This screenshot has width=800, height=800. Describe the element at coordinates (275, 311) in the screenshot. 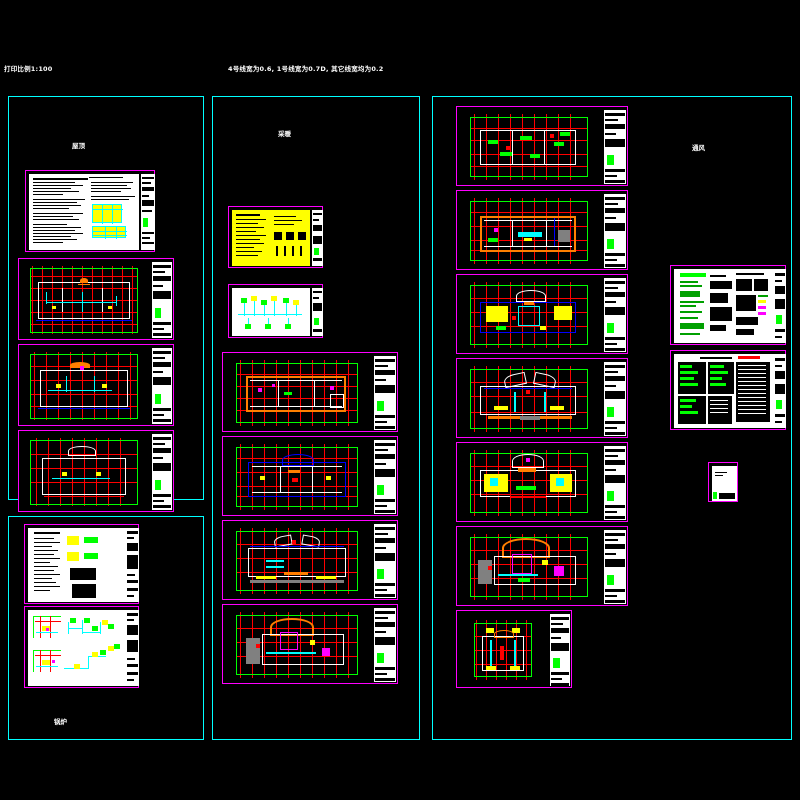

I see `heating-riser-sheet` at that location.